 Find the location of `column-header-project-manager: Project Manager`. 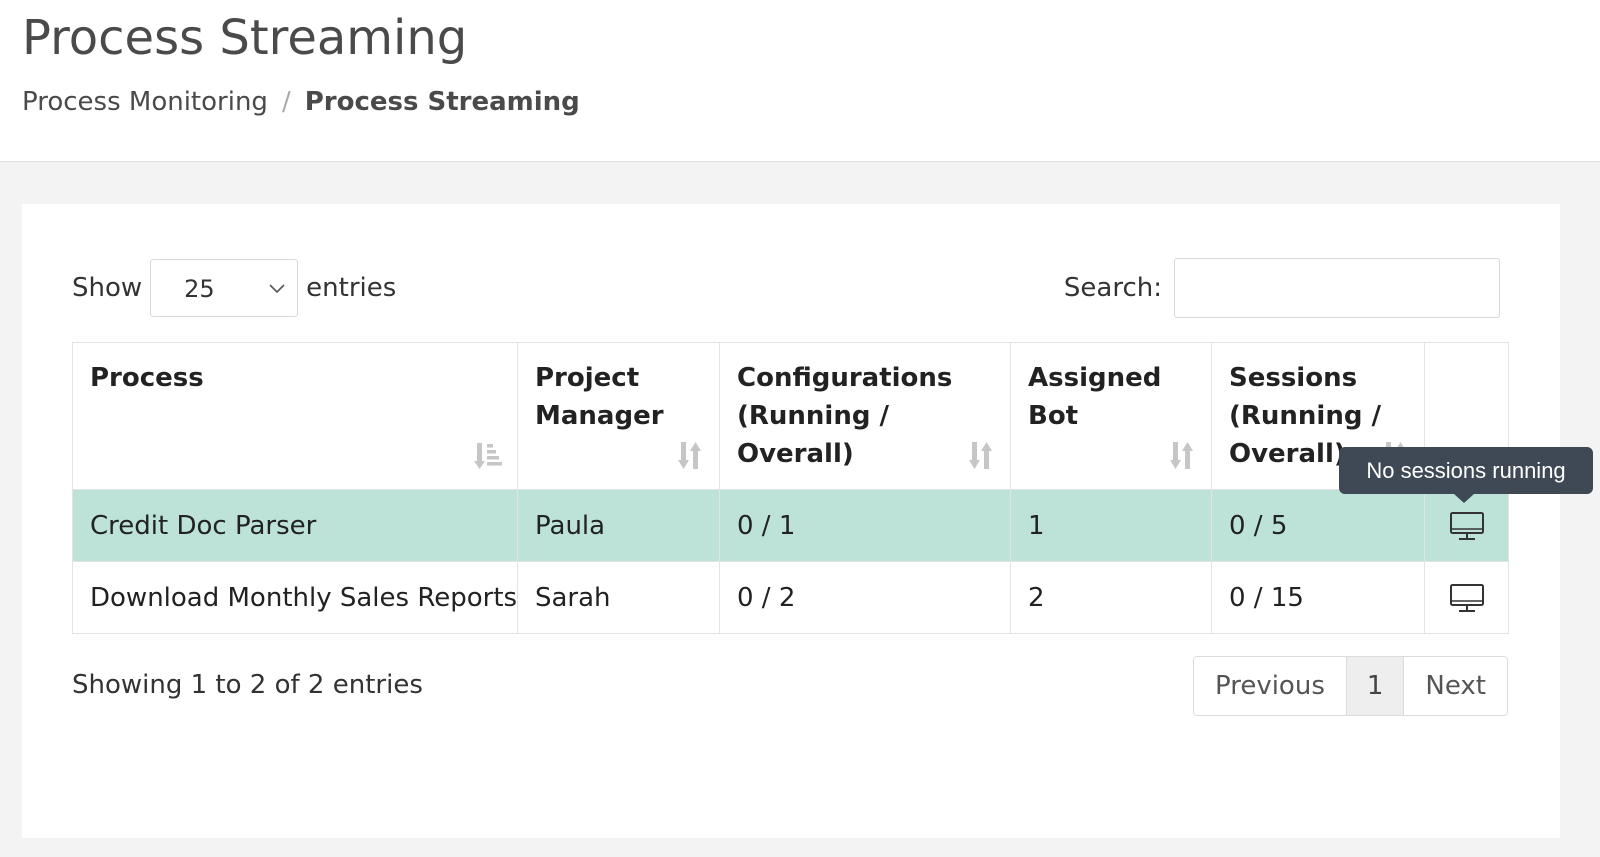

column-header-project-manager: Project Manager is located at coordinates (618, 416).